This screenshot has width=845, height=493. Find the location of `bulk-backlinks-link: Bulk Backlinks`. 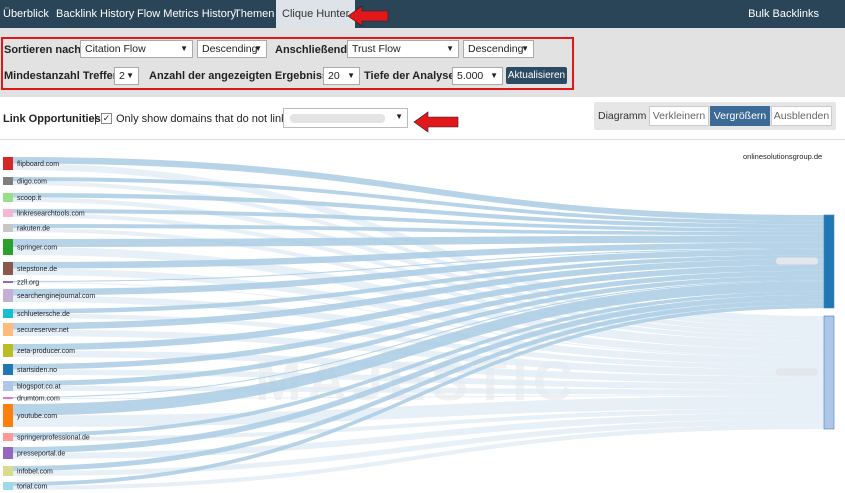

bulk-backlinks-link: Bulk Backlinks is located at coordinates (783, 14).